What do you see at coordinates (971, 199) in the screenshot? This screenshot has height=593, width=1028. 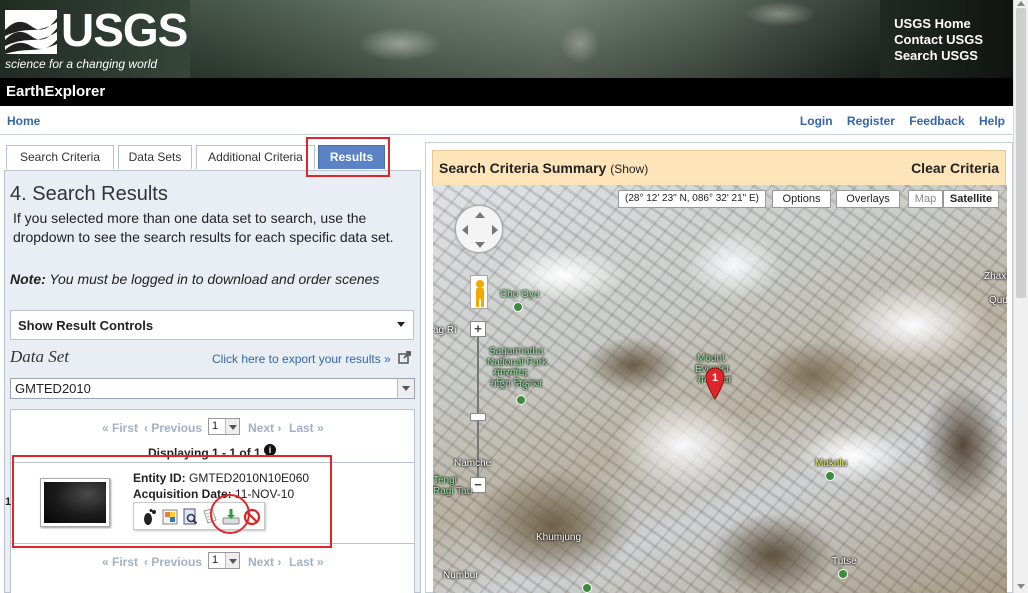 I see `map-type-satellite-button: Satellite` at bounding box center [971, 199].